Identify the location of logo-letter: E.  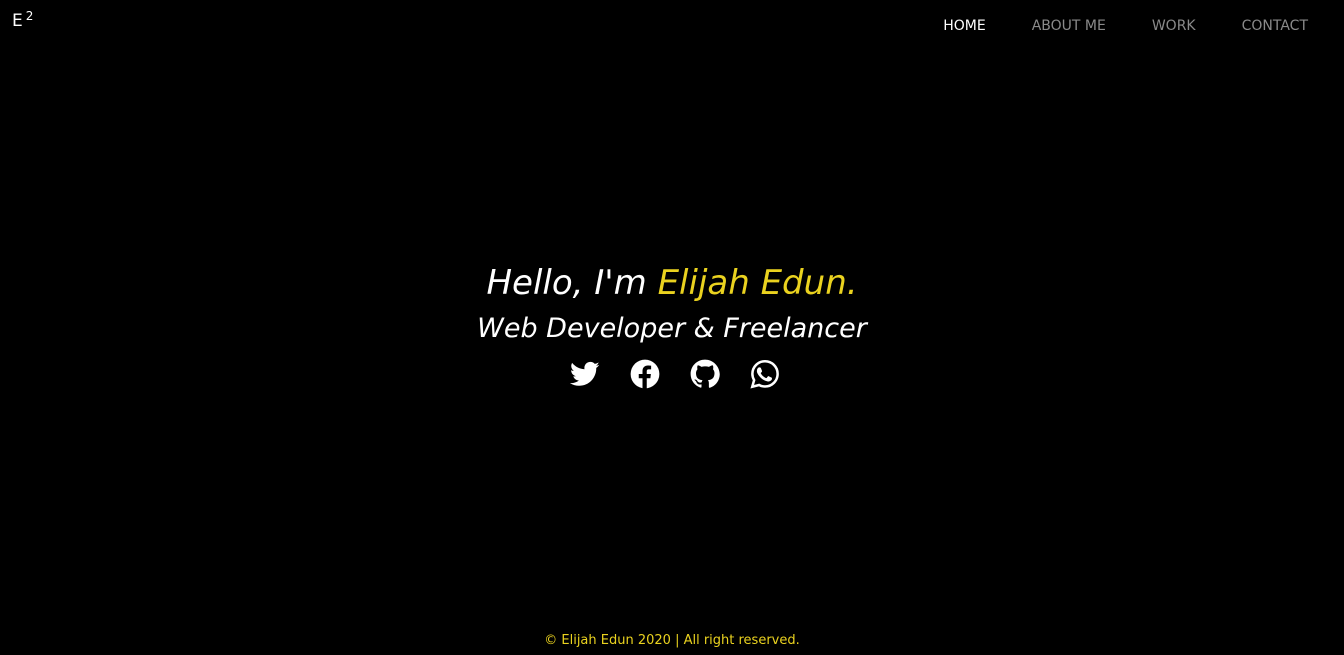
(17, 21).